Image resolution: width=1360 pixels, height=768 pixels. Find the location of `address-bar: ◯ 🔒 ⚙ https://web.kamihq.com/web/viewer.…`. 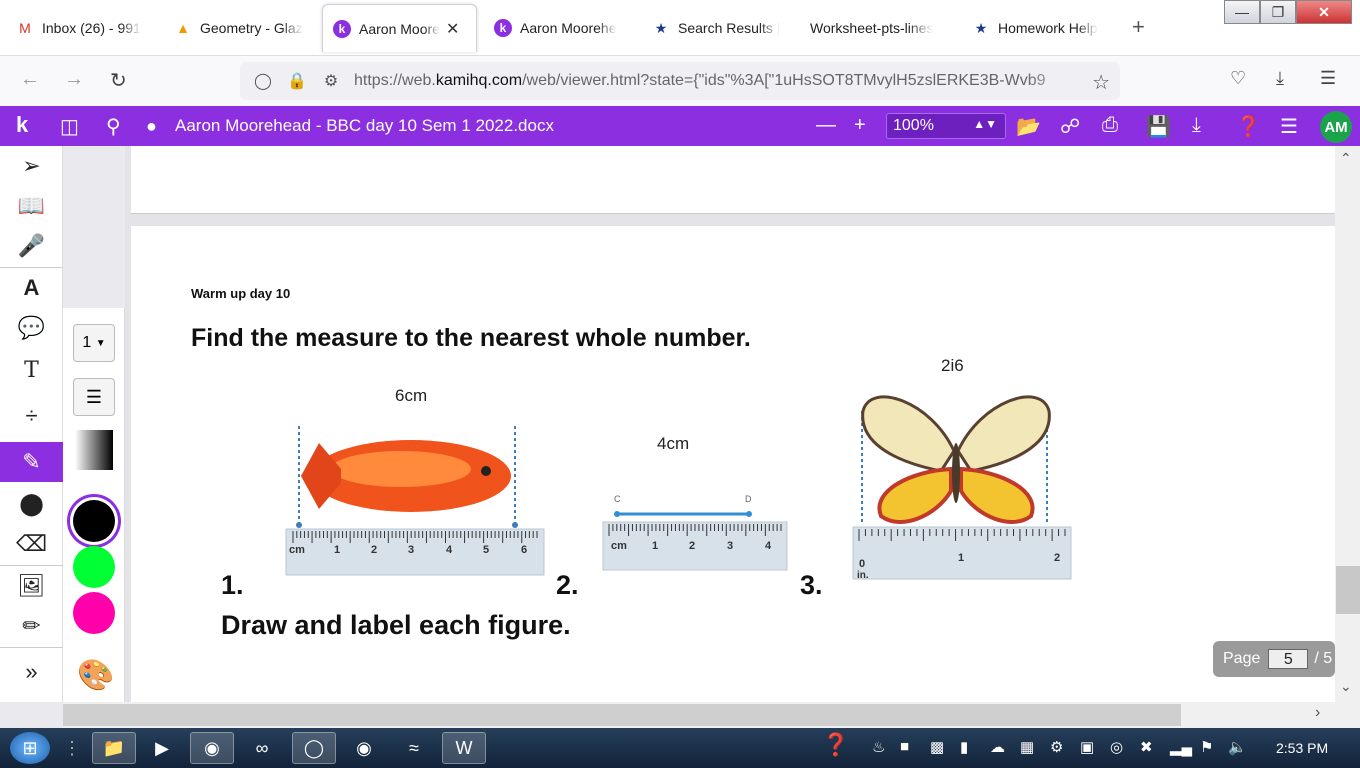

address-bar: ◯ 🔒 ⚙ https://web.kamihq.com/web/viewer.… is located at coordinates (680, 81).